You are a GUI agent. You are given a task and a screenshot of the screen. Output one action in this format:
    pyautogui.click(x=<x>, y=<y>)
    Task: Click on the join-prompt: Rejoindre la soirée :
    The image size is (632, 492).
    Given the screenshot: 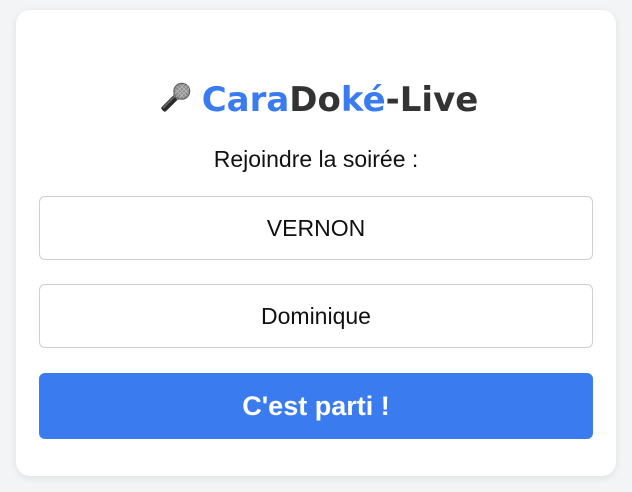 What is the action you would take?
    pyautogui.click(x=316, y=159)
    